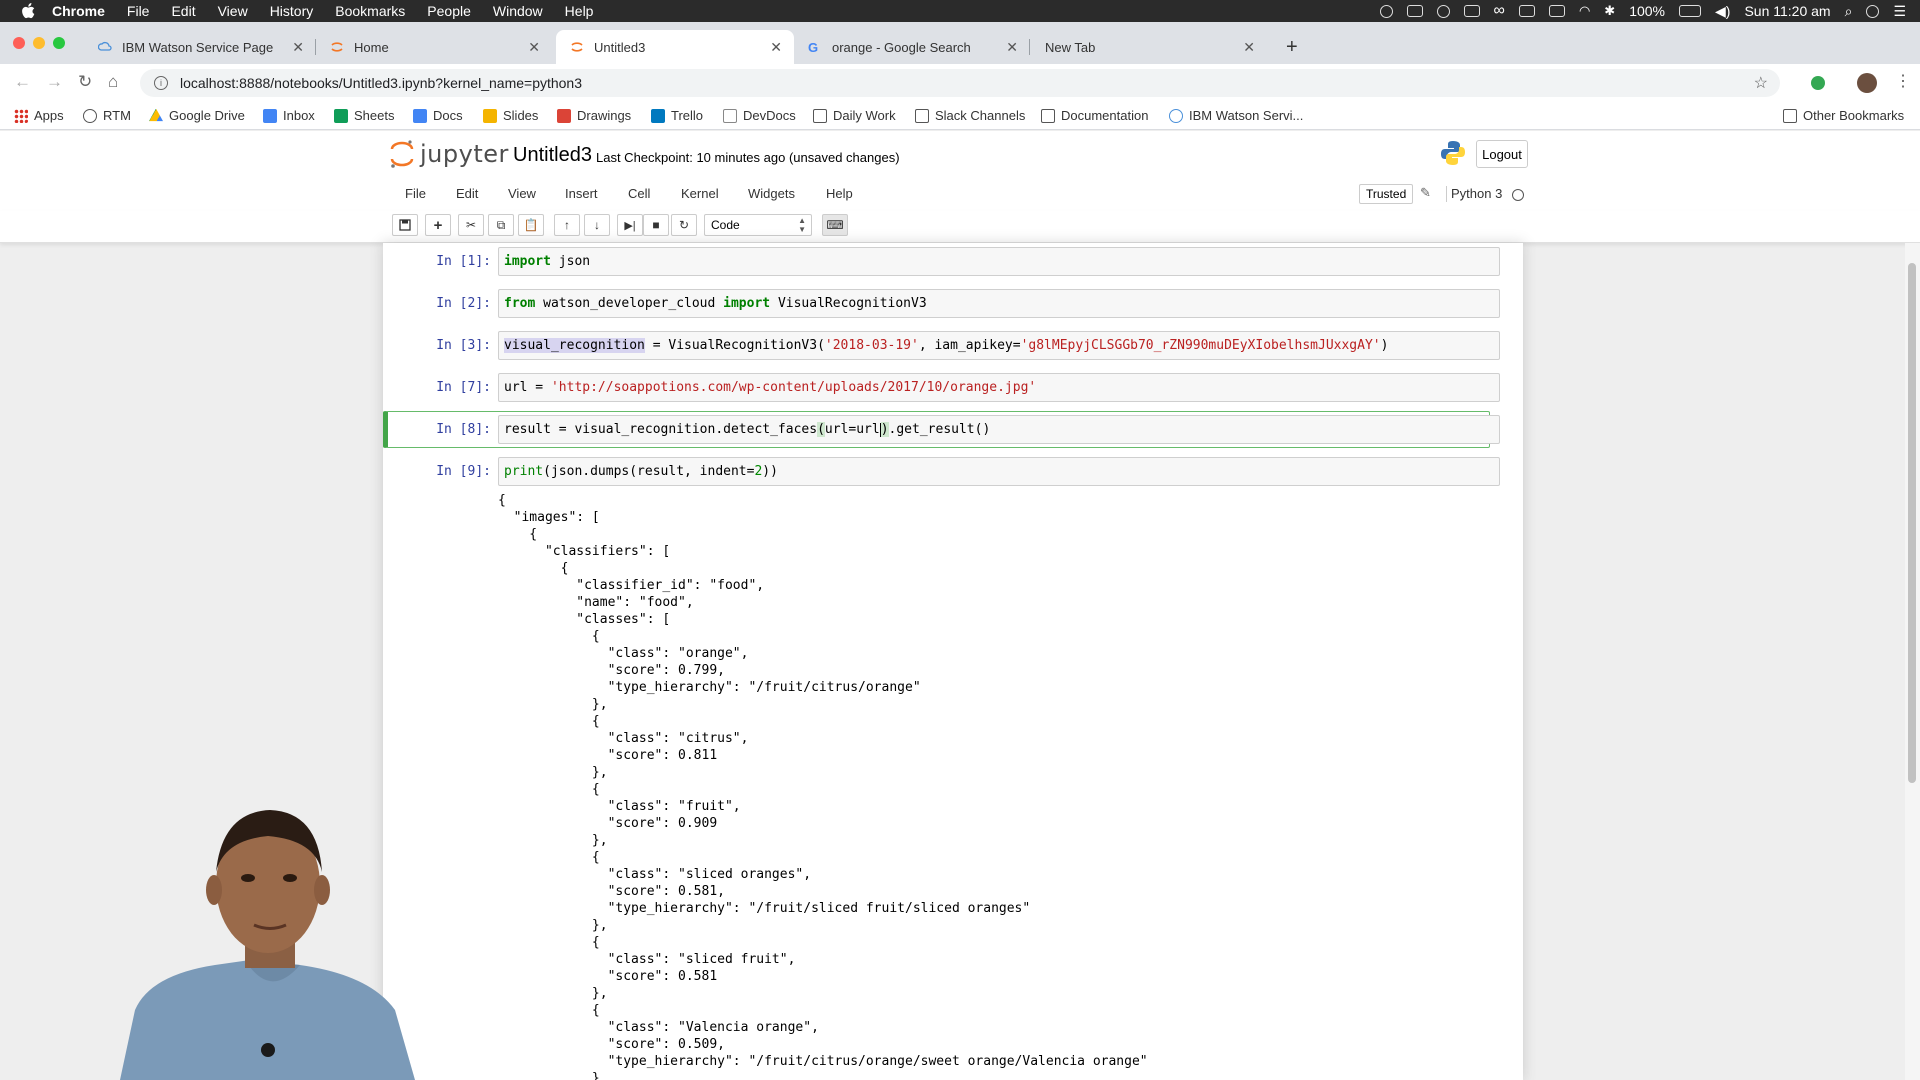  Describe the element at coordinates (1471, 11) in the screenshot. I see `cloud-icon` at that location.